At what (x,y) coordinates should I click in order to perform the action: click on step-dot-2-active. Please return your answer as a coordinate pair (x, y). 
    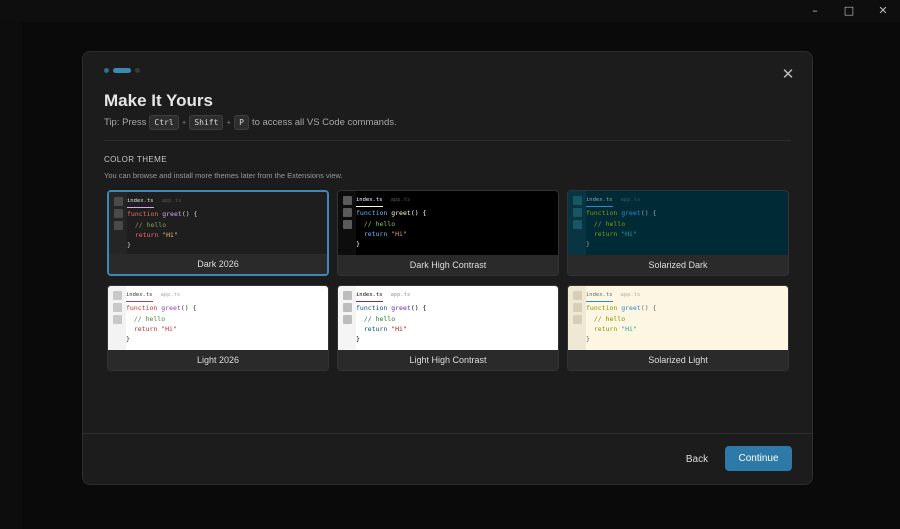
    Looking at the image, I should click on (122, 70).